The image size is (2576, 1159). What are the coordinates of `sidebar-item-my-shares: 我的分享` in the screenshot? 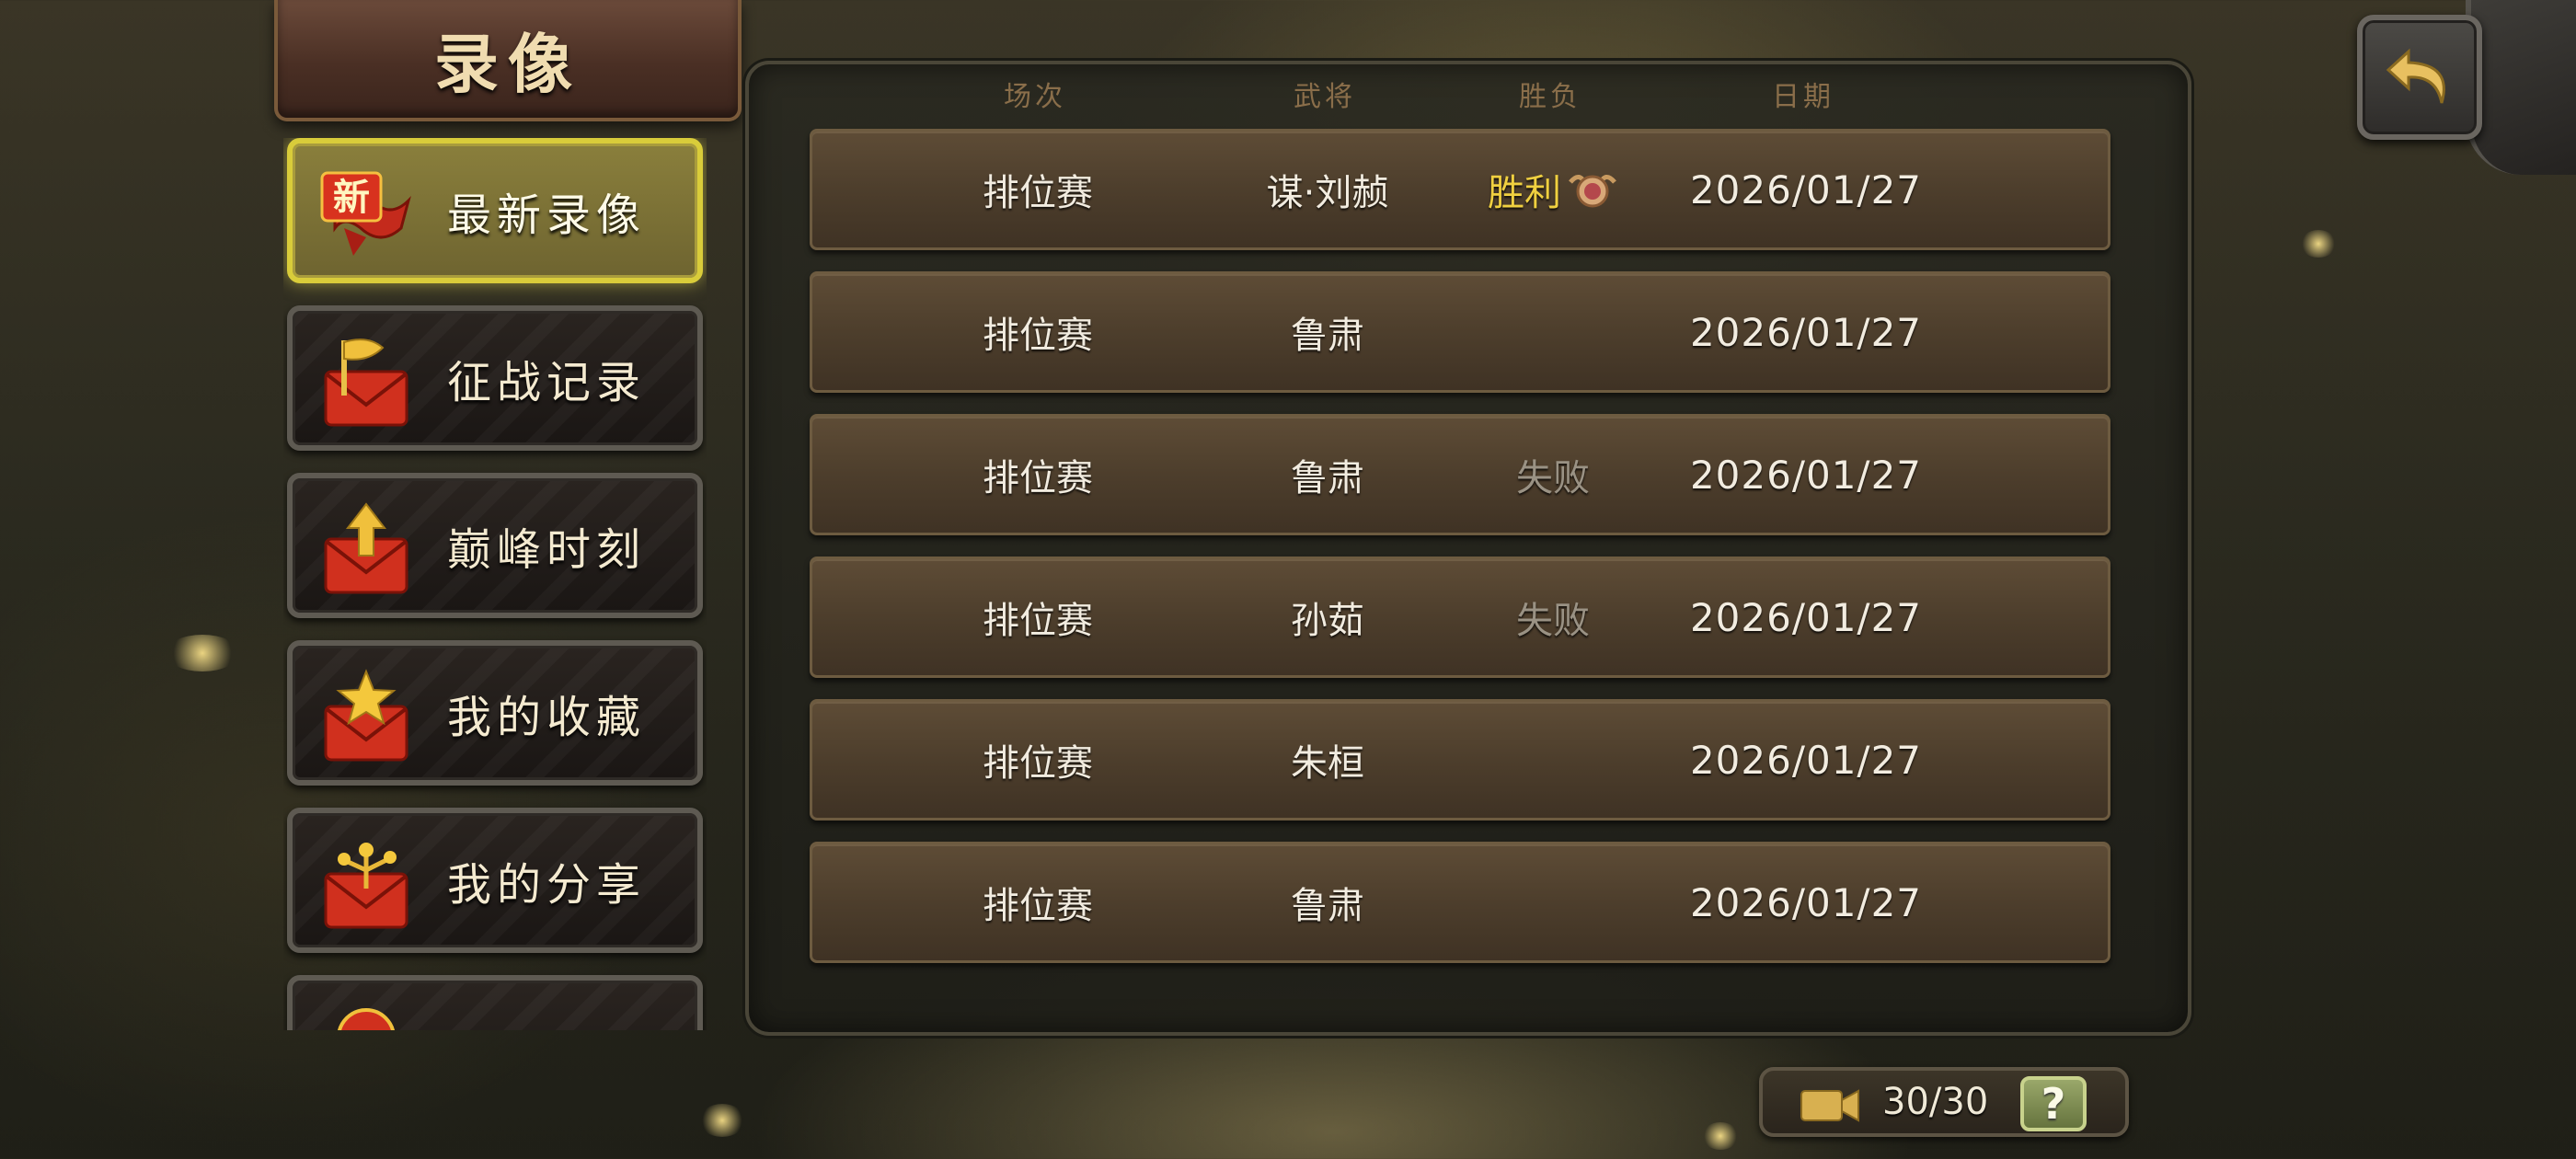 It's located at (495, 880).